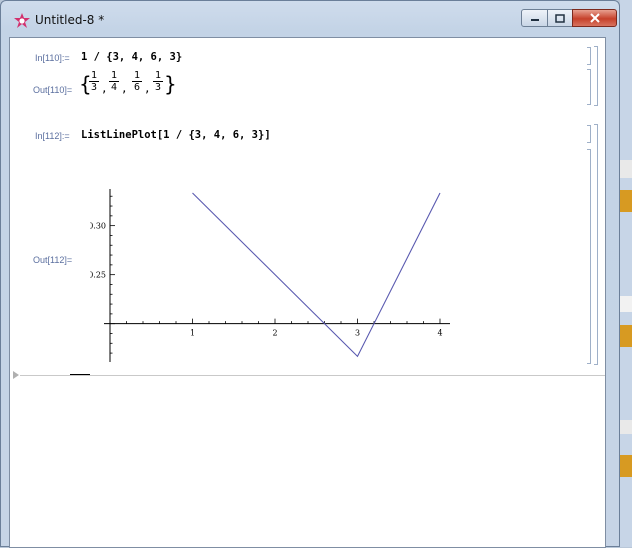 The height and width of the screenshot is (548, 632). Describe the element at coordinates (114, 87) in the screenshot. I see `fraction-denominator: 4` at that location.